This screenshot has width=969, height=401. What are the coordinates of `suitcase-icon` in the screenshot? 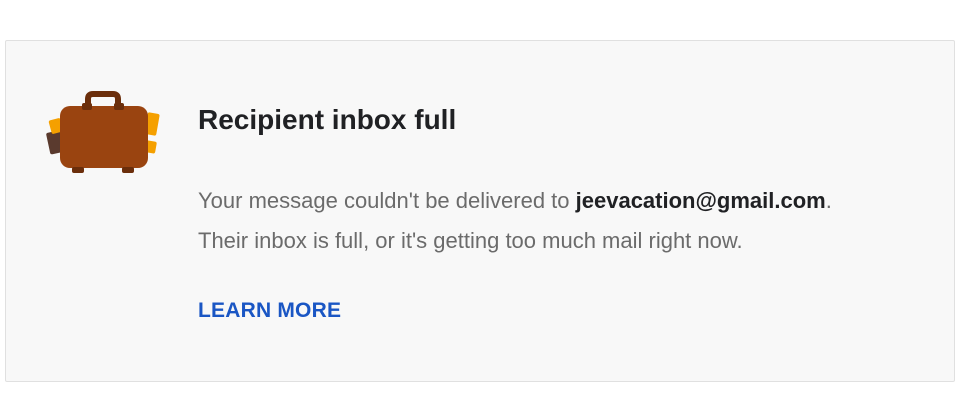 It's located at (103, 132).